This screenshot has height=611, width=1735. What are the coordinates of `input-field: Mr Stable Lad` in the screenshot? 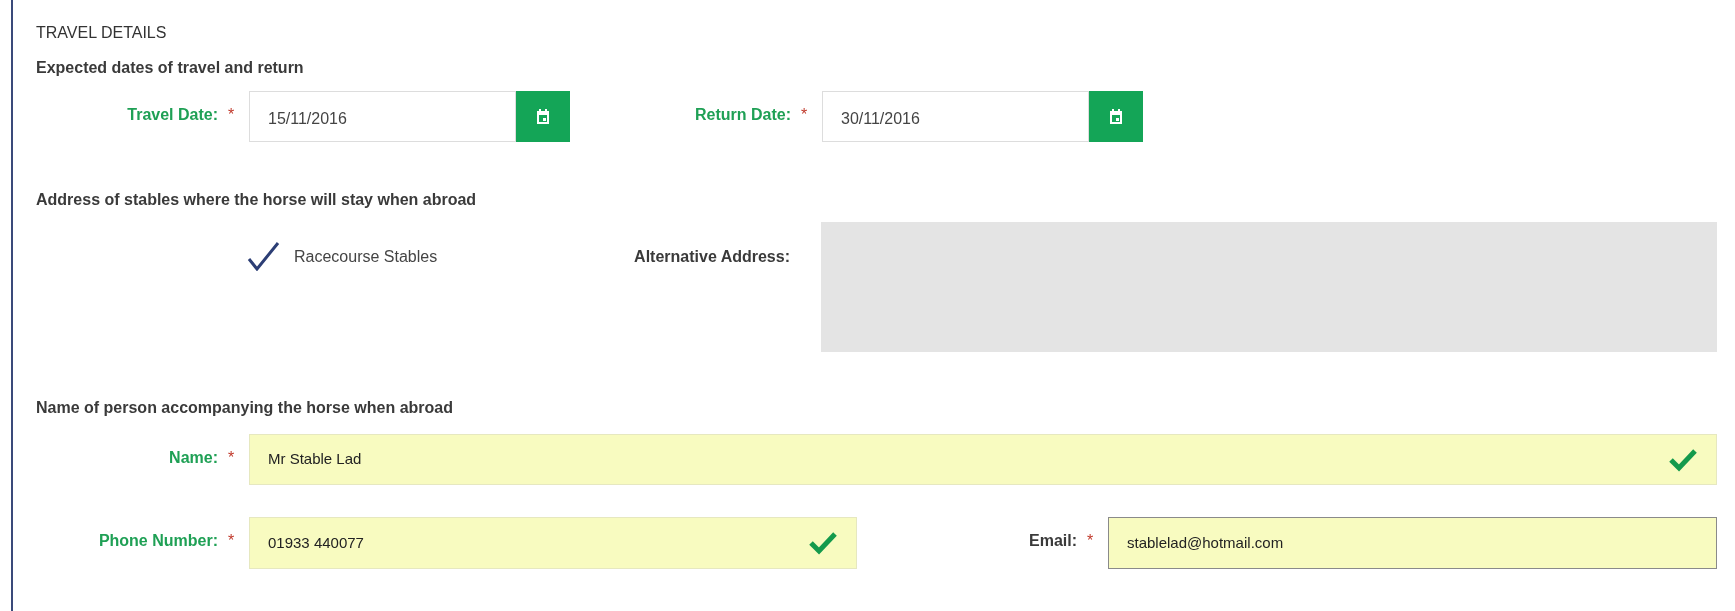 It's located at (983, 459).